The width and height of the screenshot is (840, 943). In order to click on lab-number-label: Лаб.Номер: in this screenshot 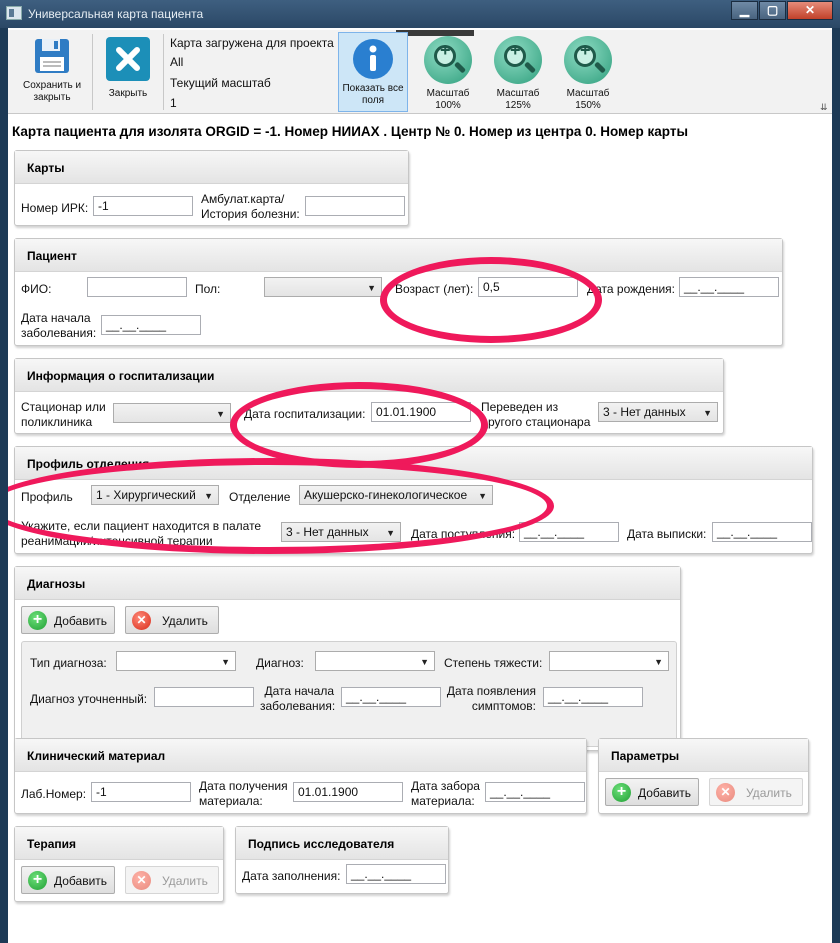, I will do `click(54, 794)`.